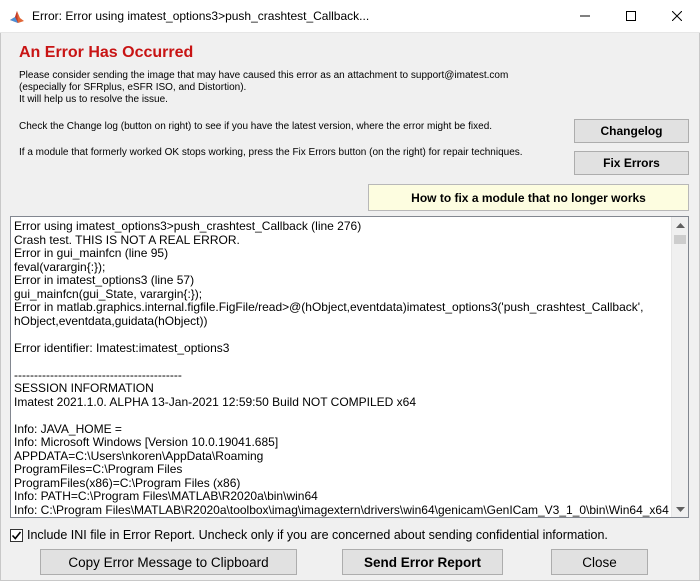 The height and width of the screenshot is (581, 700). I want to click on close-icon, so click(677, 16).